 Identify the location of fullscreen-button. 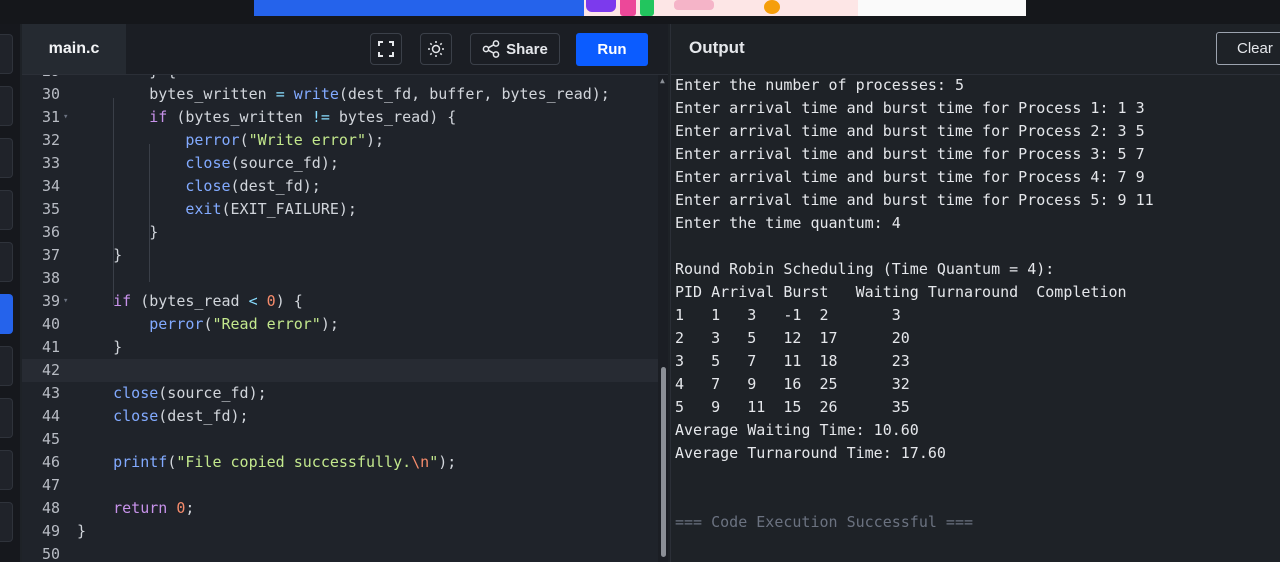
(386, 49).